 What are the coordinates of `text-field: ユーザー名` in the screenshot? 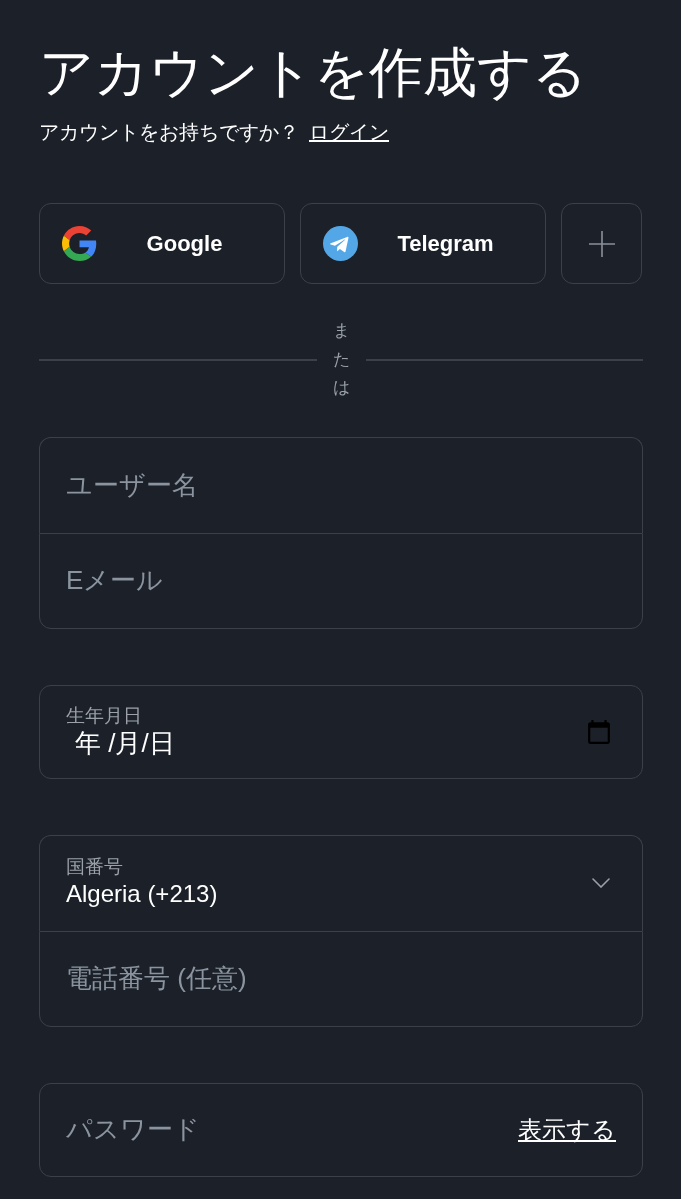 It's located at (341, 484).